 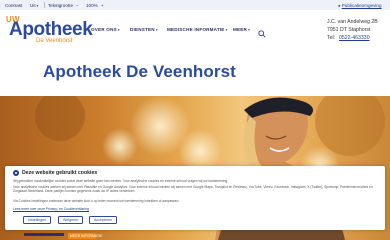 I want to click on logo-subtitle: De Veenhorst, so click(x=54, y=41).